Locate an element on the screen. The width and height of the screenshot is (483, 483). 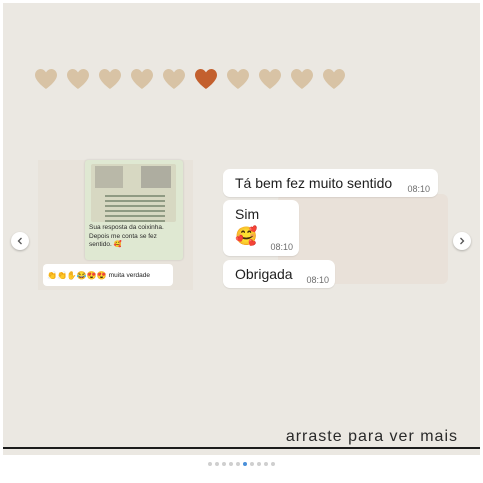
message-text: Tá bem fez muito sentido is located at coordinates (314, 183).